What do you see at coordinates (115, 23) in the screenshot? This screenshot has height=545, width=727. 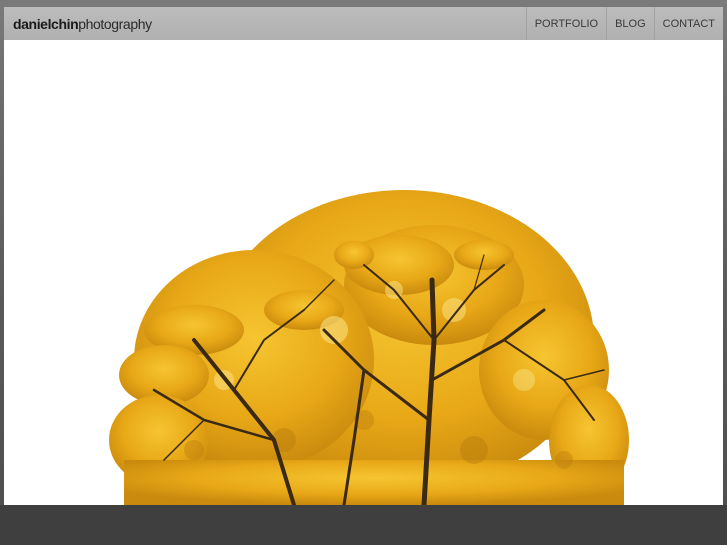 I see `logo-suffix: photography` at bounding box center [115, 23].